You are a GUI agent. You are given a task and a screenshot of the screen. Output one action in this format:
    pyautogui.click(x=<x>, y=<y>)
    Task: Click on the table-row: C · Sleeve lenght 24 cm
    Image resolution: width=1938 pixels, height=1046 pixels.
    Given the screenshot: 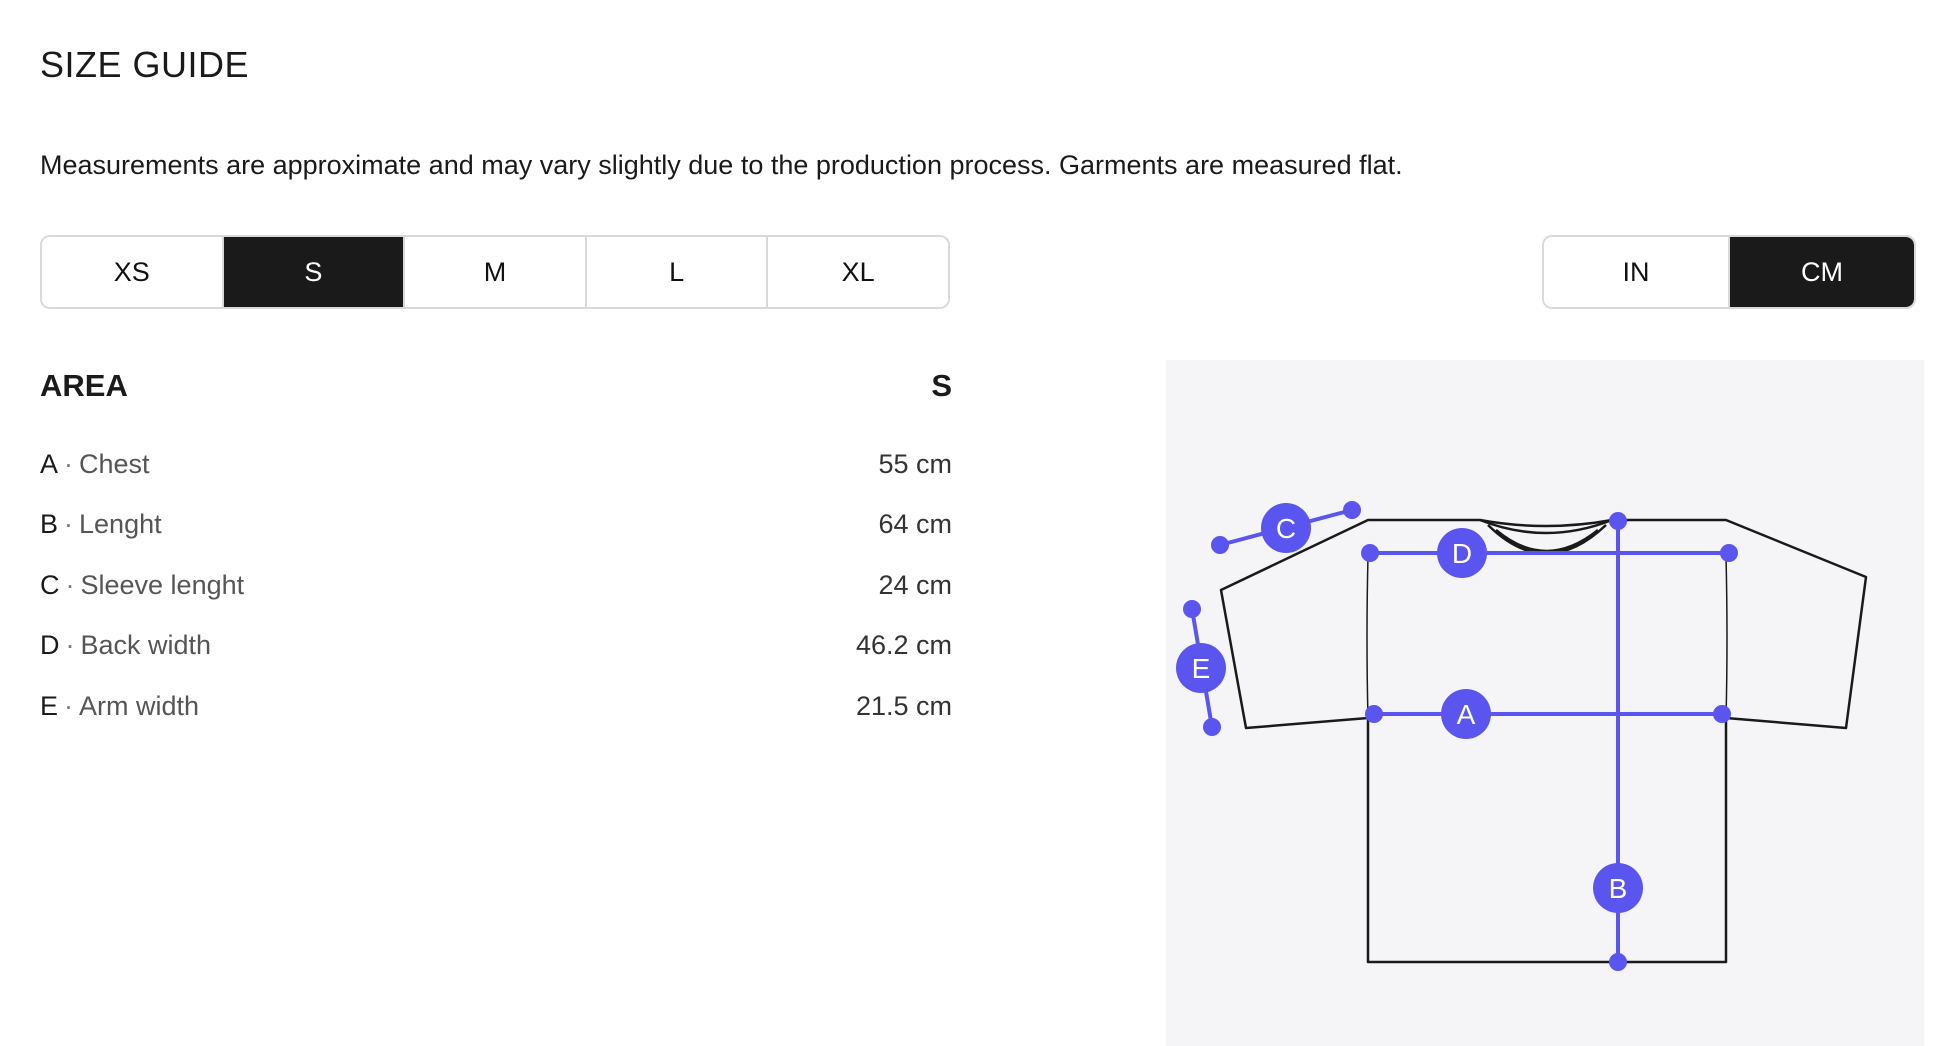 What is the action you would take?
    pyautogui.click(x=496, y=585)
    